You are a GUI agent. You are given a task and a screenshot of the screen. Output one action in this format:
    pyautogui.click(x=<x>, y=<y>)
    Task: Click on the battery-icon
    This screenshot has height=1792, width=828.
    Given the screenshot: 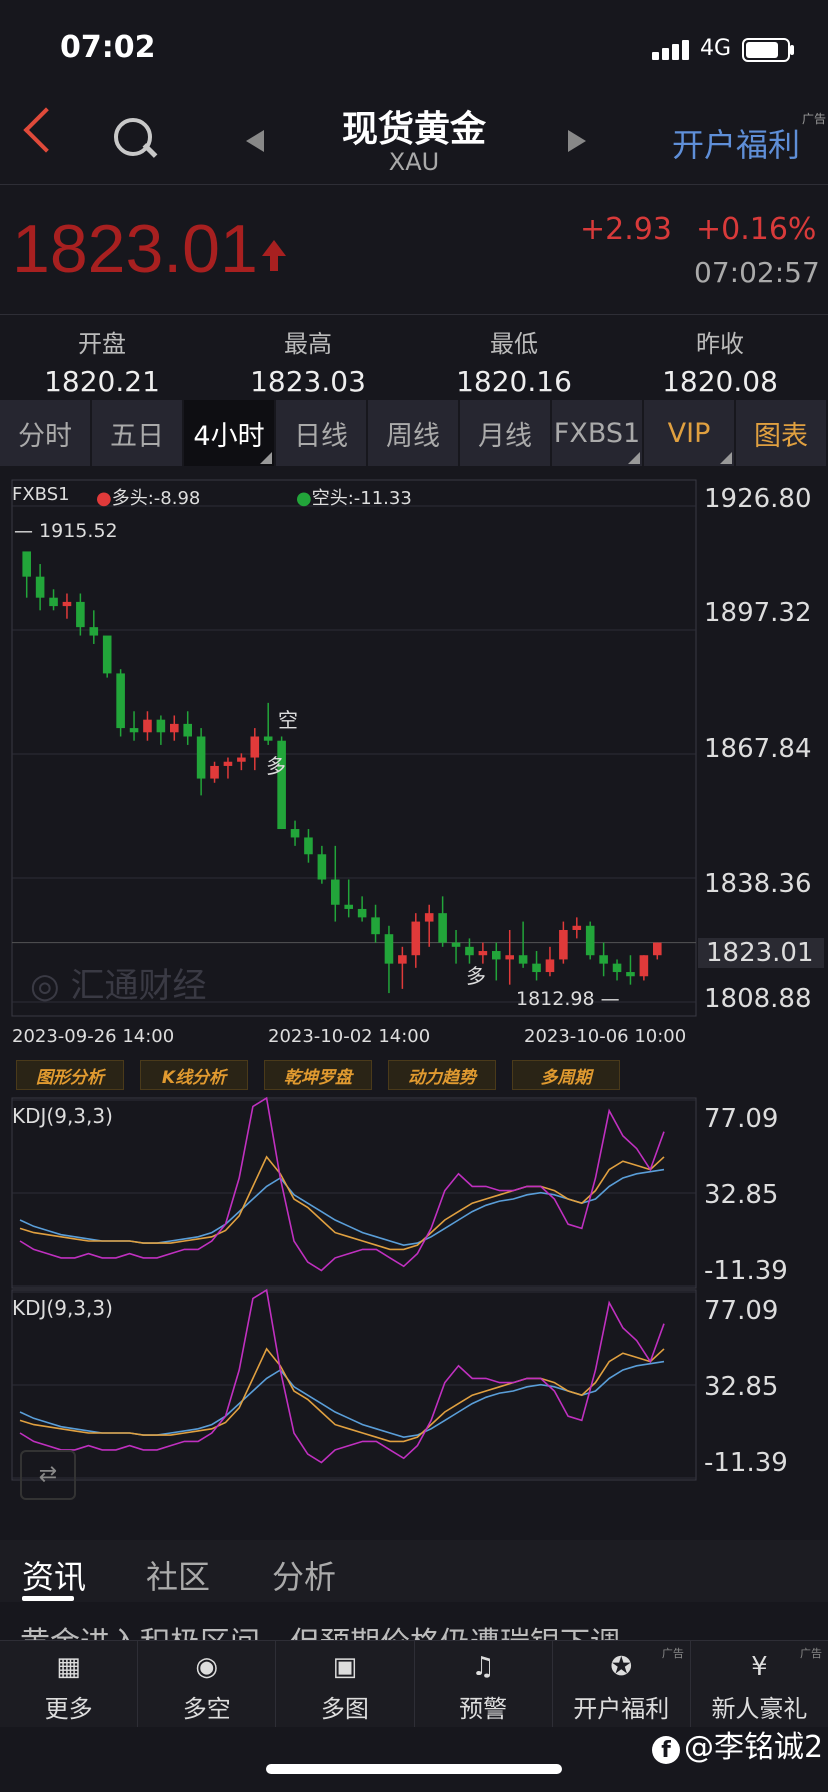 What is the action you would take?
    pyautogui.click(x=766, y=50)
    